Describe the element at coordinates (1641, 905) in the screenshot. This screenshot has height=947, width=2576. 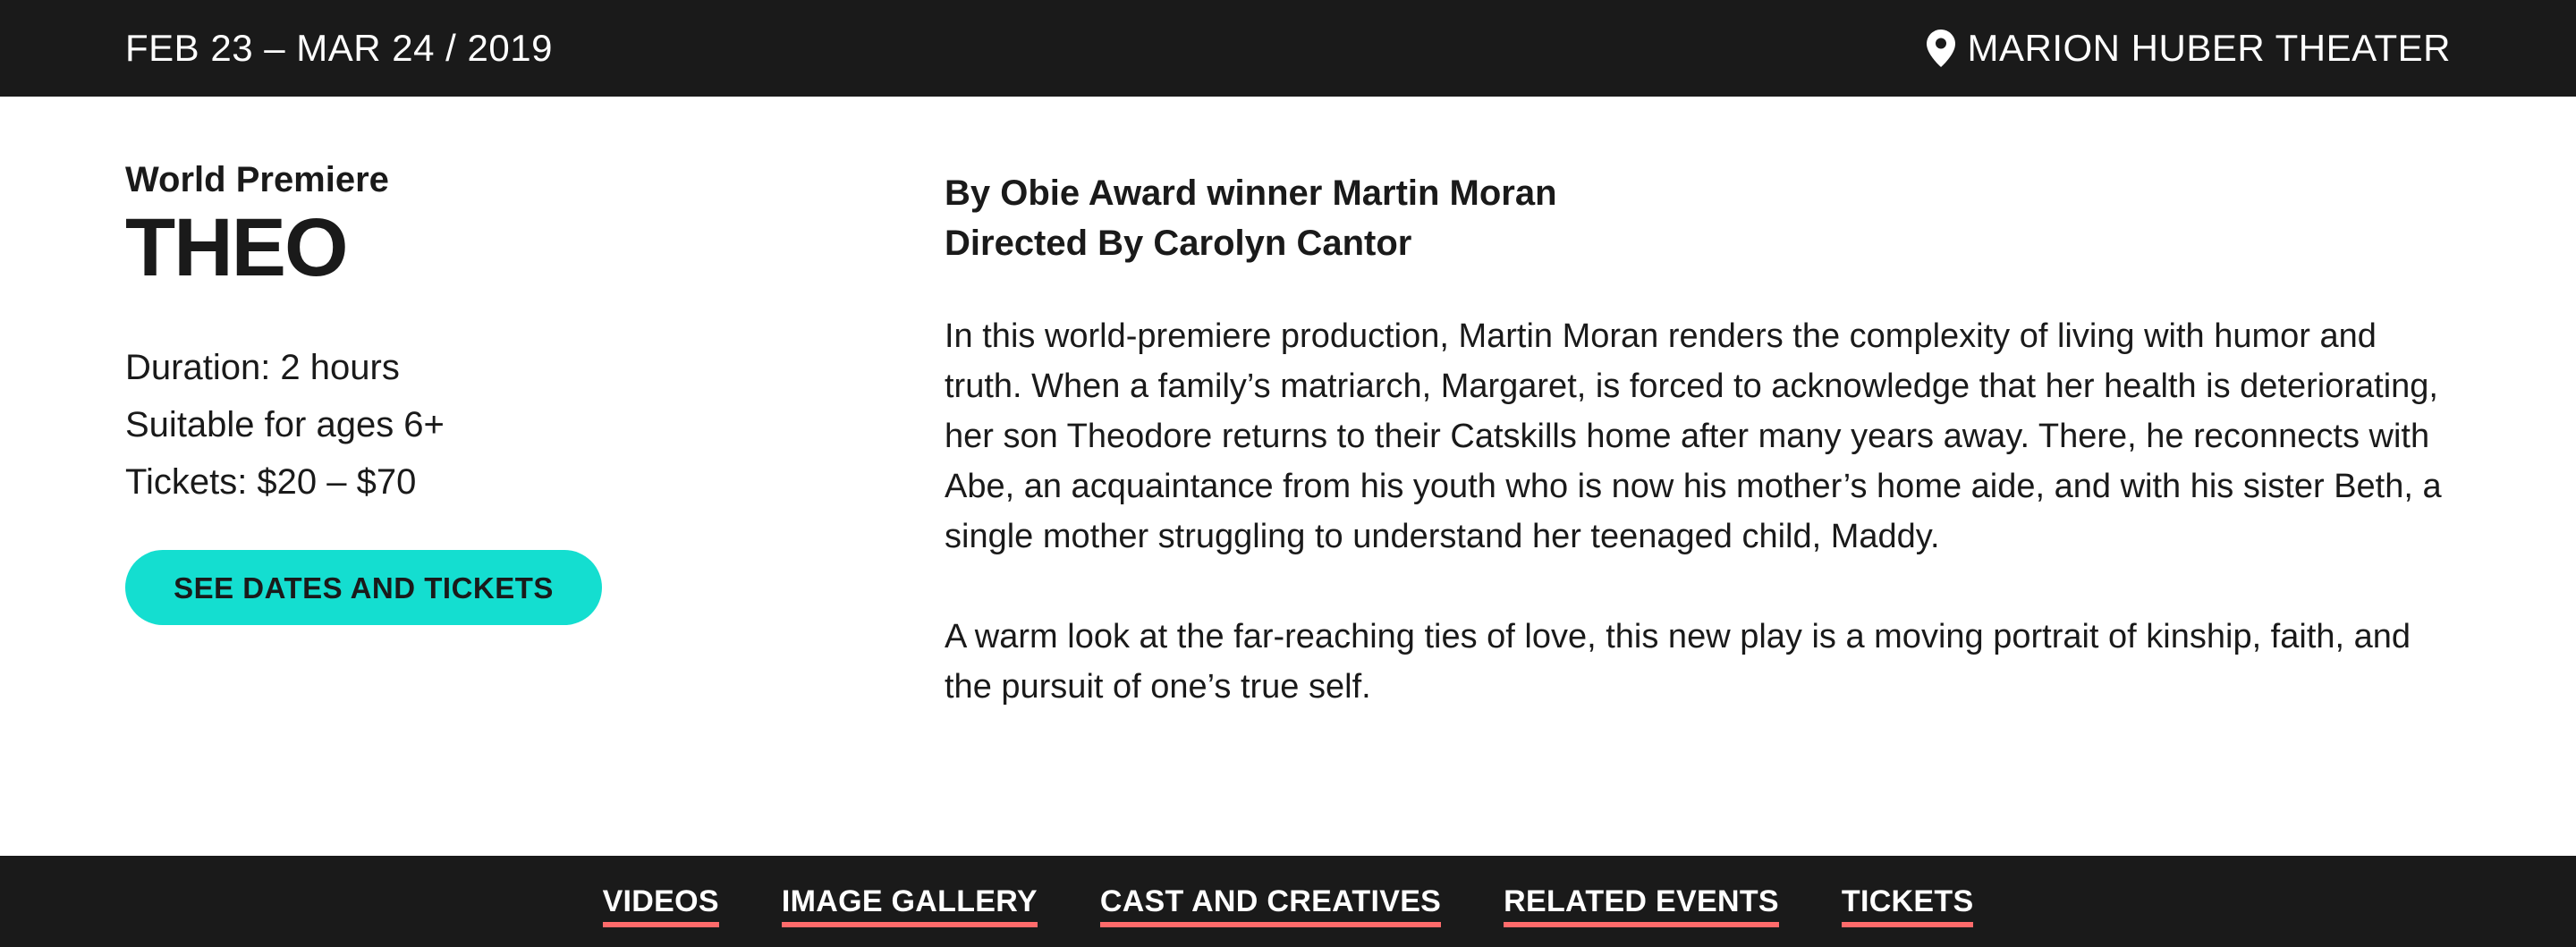
I see `nav-link-related-events: RELATED EVENTS` at that location.